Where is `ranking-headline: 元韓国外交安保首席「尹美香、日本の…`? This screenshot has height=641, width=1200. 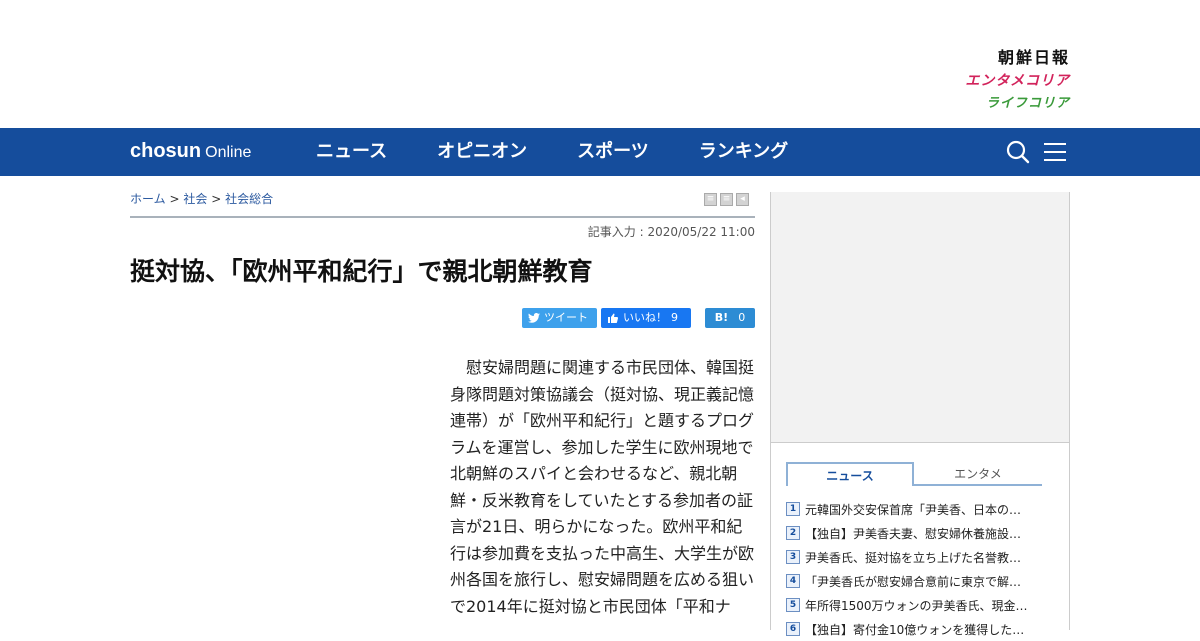
ranking-headline: 元韓国外交安保首席「尹美香、日本の… is located at coordinates (913, 509).